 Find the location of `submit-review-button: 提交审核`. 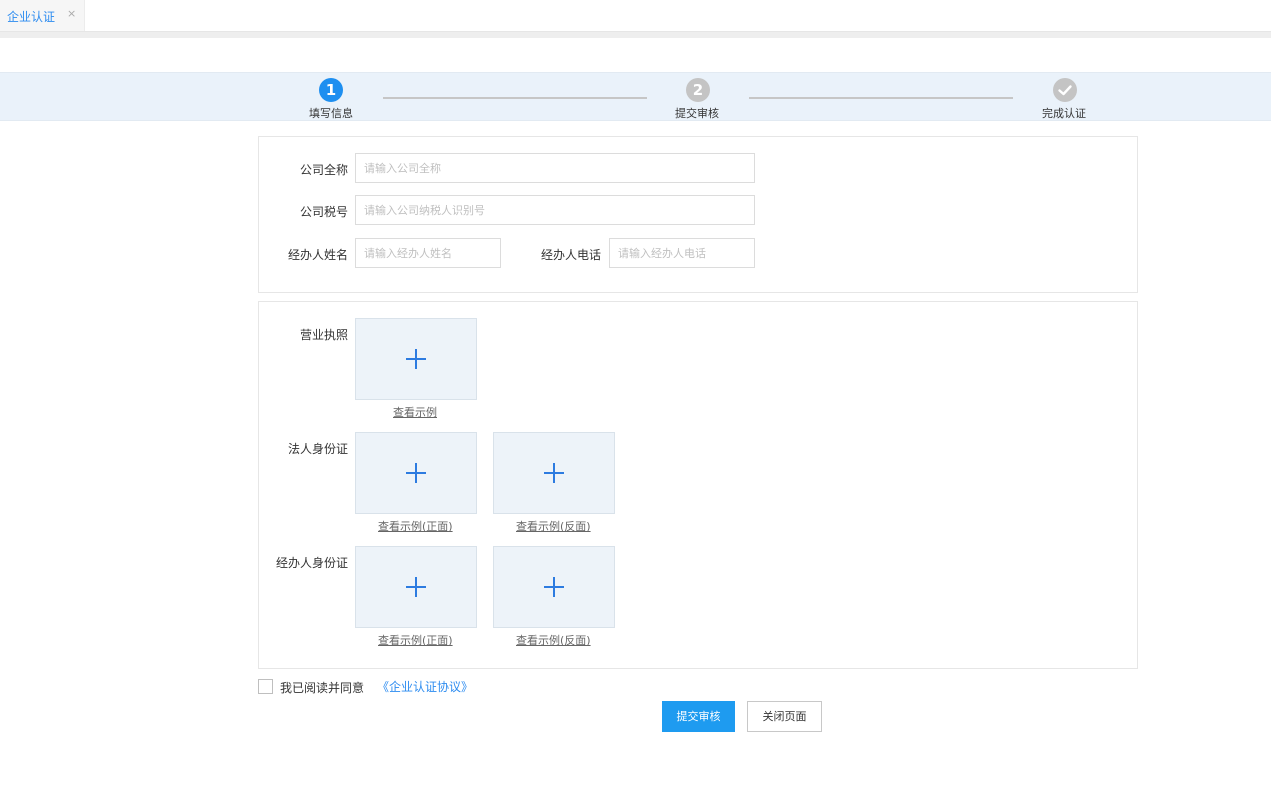

submit-review-button: 提交审核 is located at coordinates (698, 716).